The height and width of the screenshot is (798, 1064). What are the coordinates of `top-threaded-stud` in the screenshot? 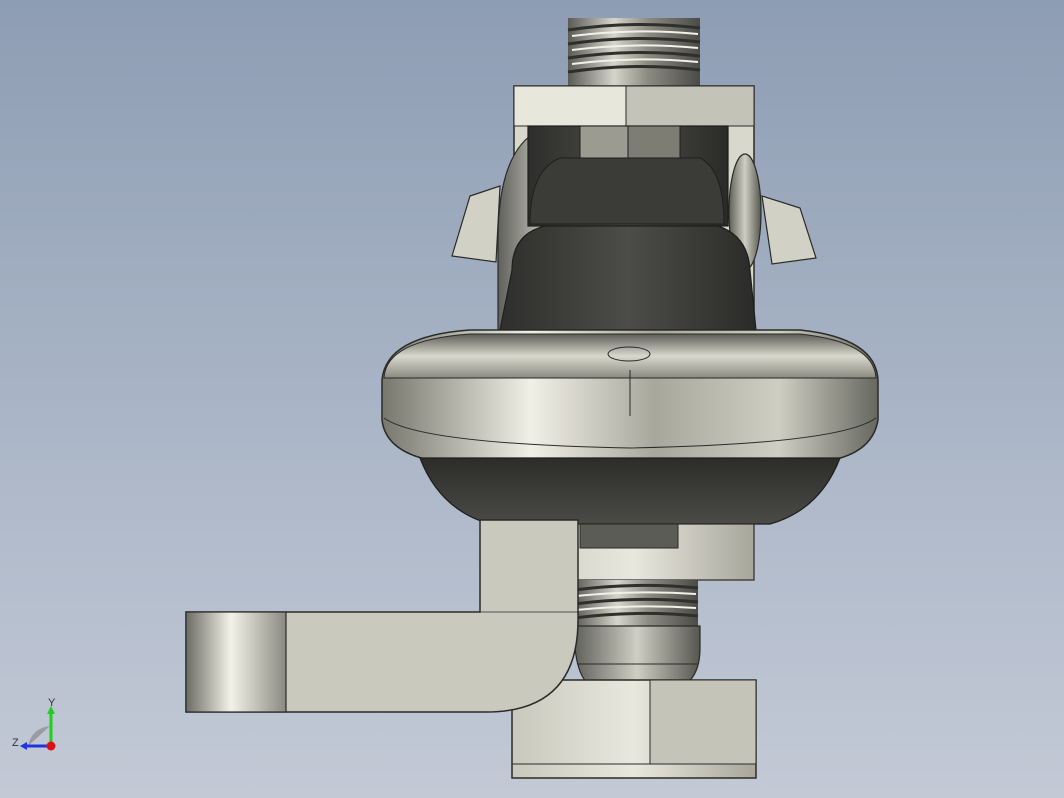 It's located at (634, 52).